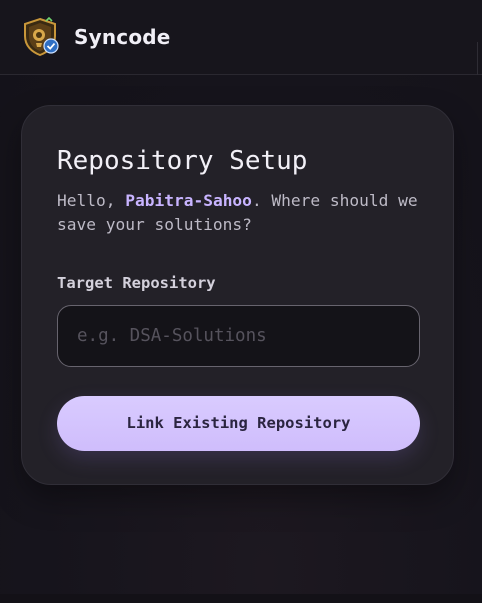 The image size is (482, 603). I want to click on card-title: Repository Setup, so click(182, 161).